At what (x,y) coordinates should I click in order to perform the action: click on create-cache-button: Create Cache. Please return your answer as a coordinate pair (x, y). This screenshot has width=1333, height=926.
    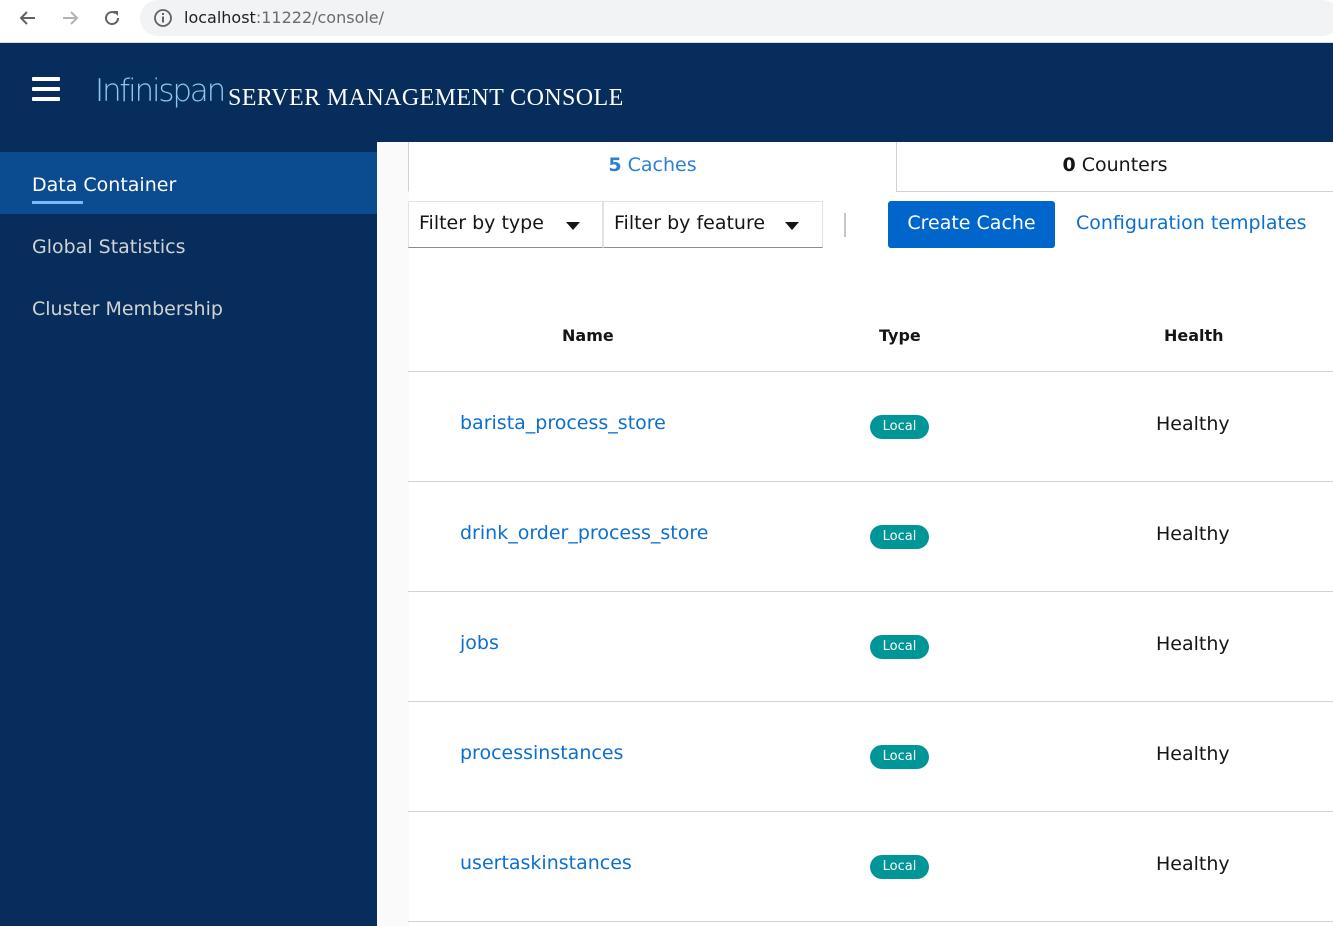
    Looking at the image, I should click on (971, 224).